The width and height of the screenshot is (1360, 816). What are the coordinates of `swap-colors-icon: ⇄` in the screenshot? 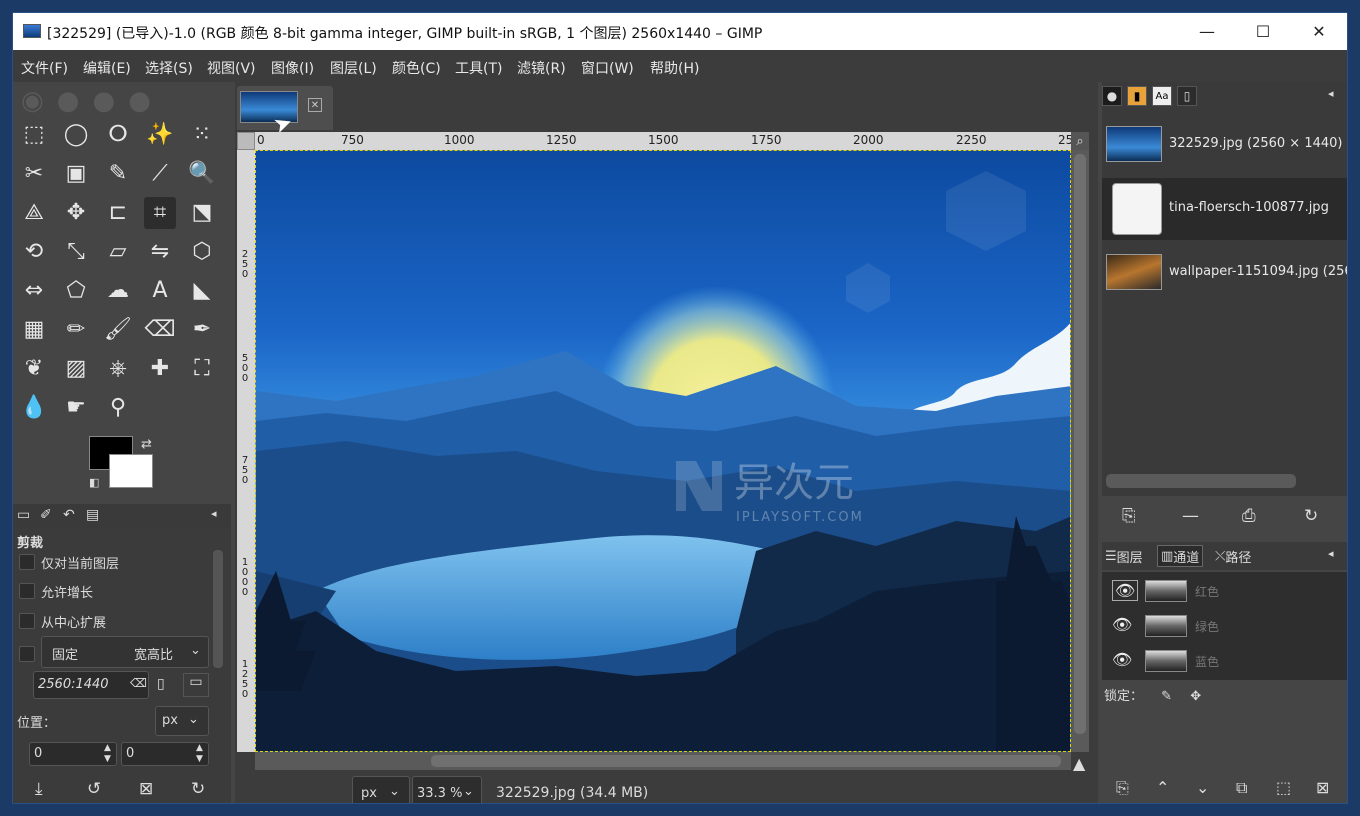 It's located at (146, 444).